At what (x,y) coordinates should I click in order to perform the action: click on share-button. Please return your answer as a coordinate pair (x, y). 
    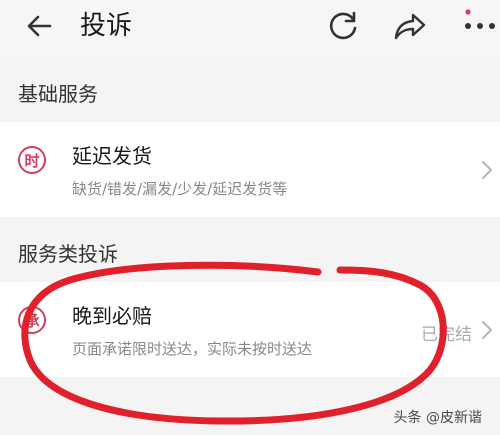
    Looking at the image, I should click on (410, 26).